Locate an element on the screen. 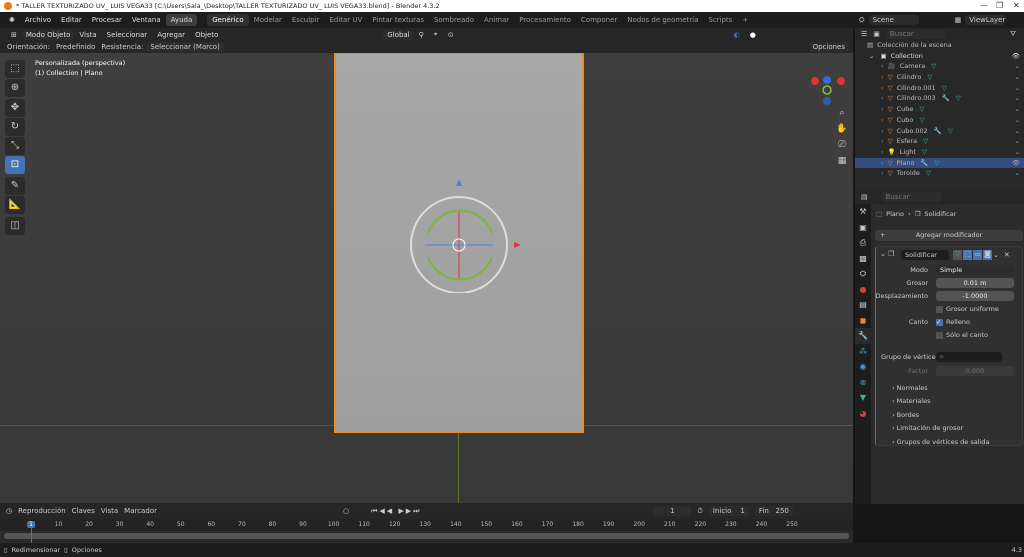 This screenshot has width=1024, height=557. collection-tab-icon: ▤ is located at coordinates (863, 305).